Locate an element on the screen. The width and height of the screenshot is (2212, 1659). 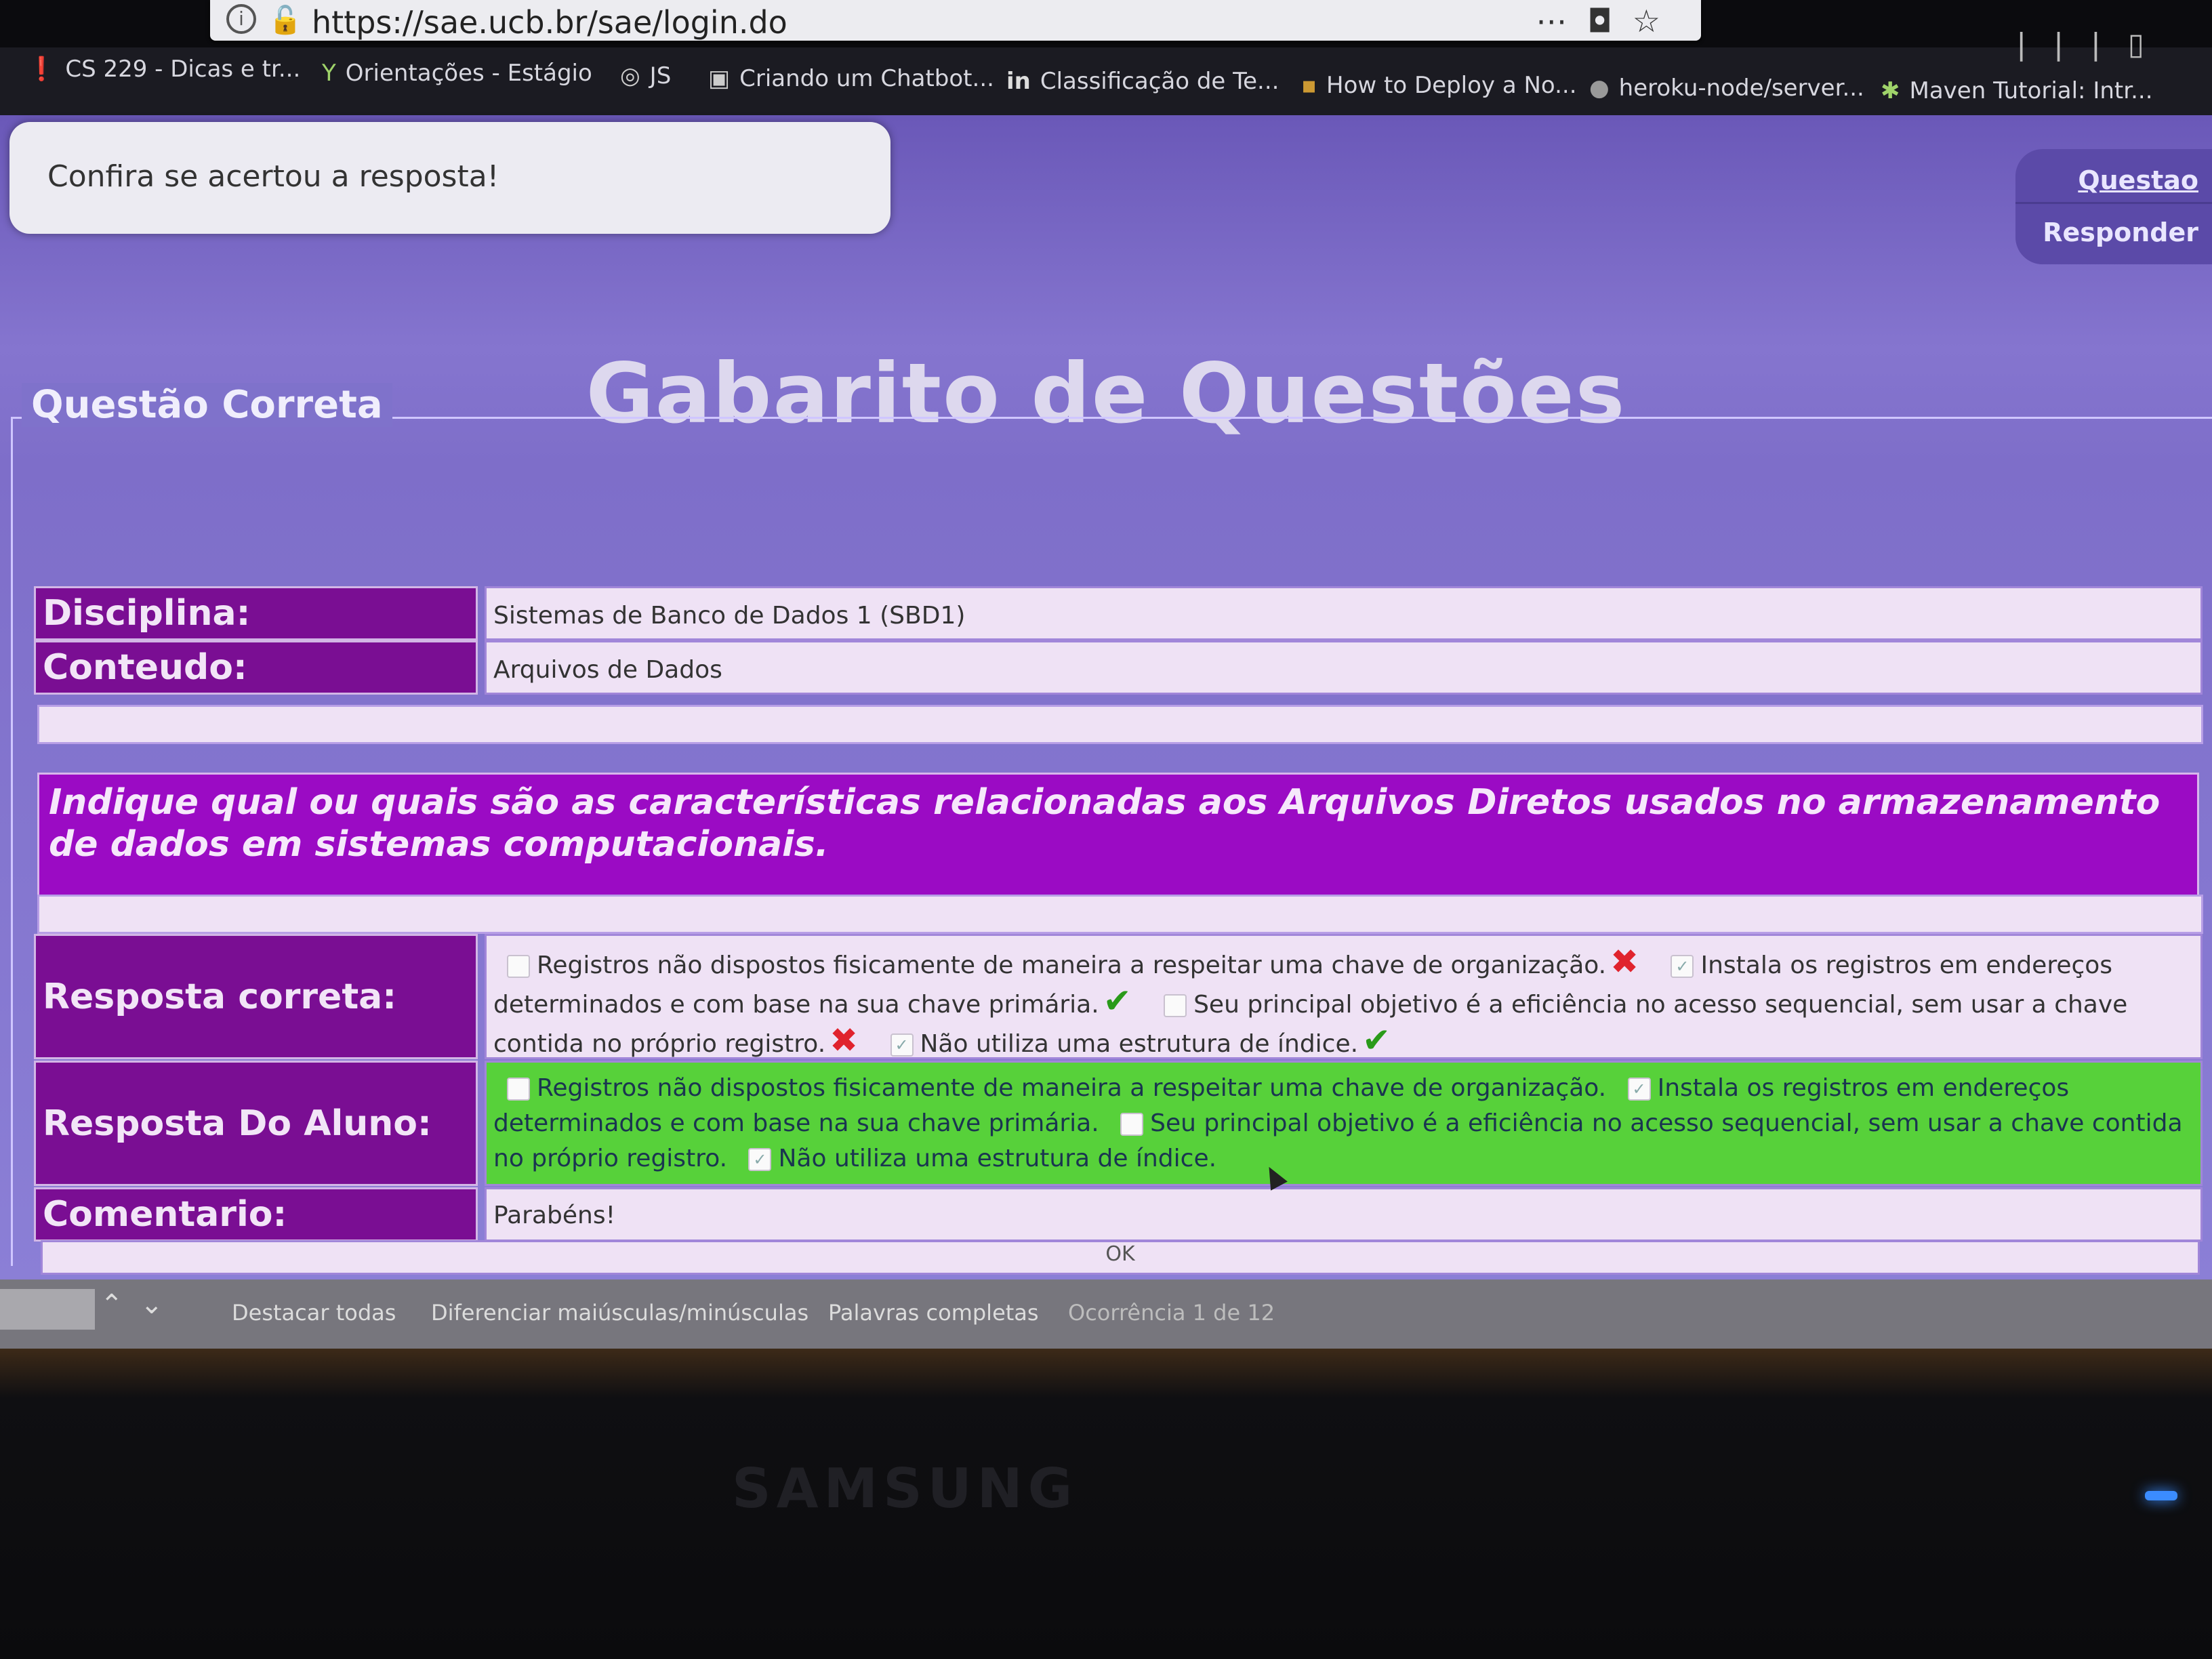
comment-value: Parabéns! is located at coordinates (1344, 1214).